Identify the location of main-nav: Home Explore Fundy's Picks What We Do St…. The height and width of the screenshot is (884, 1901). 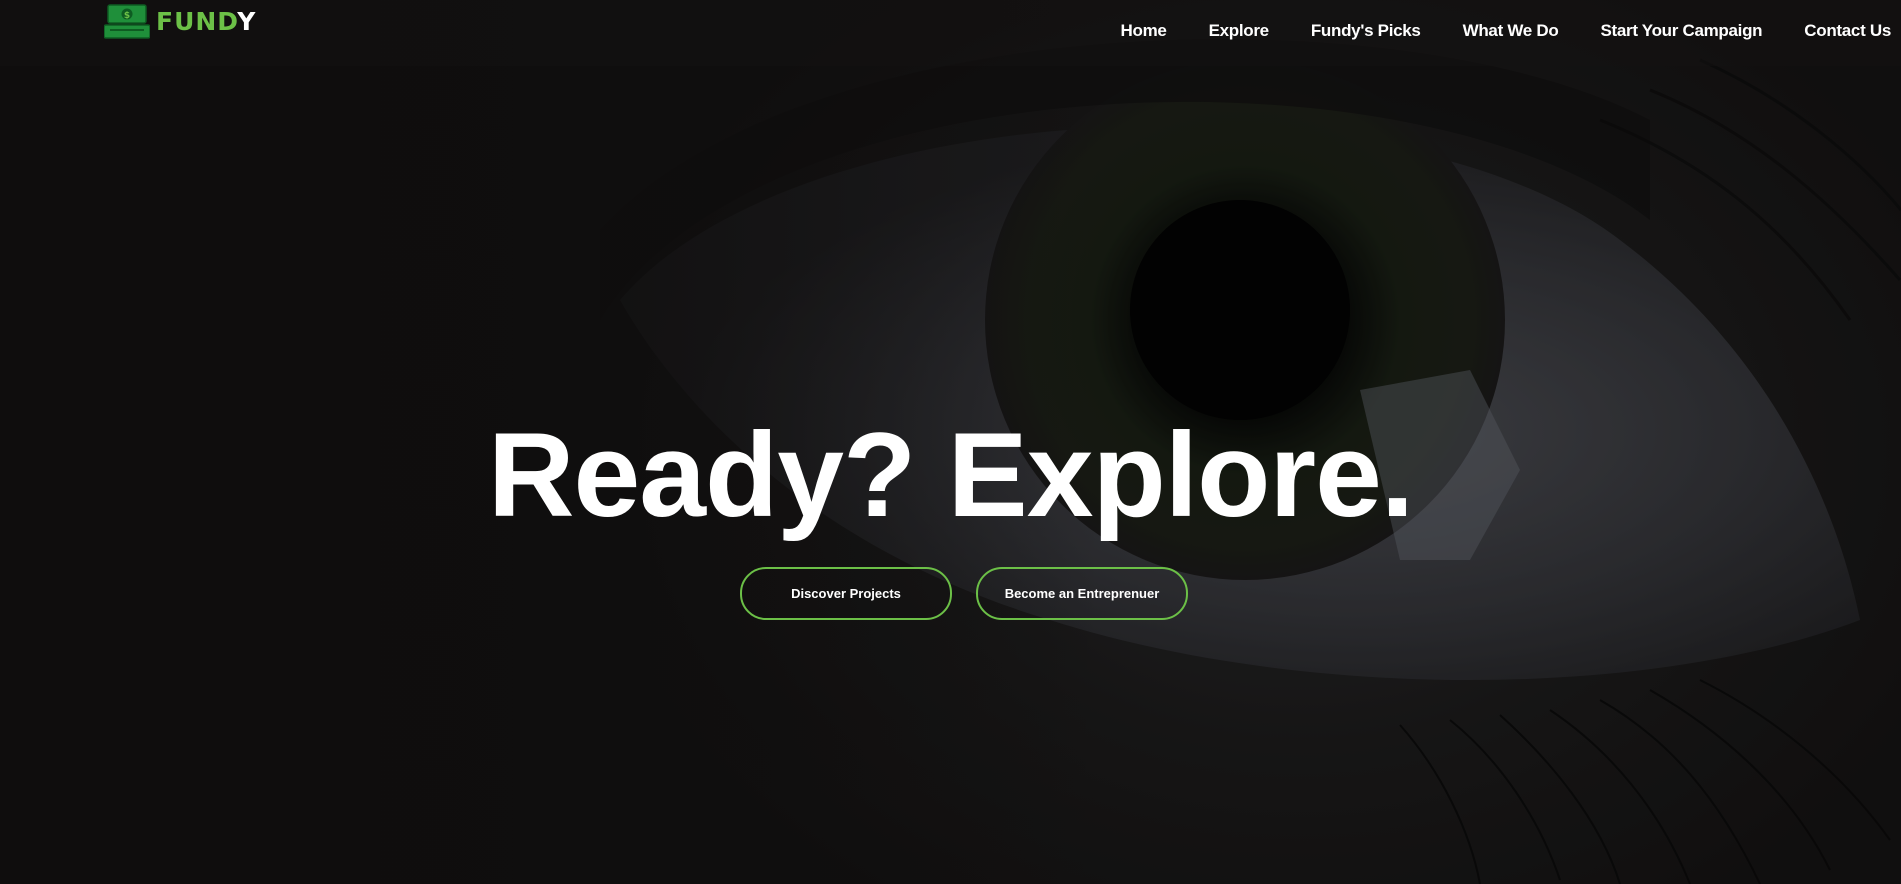
(1500, 31).